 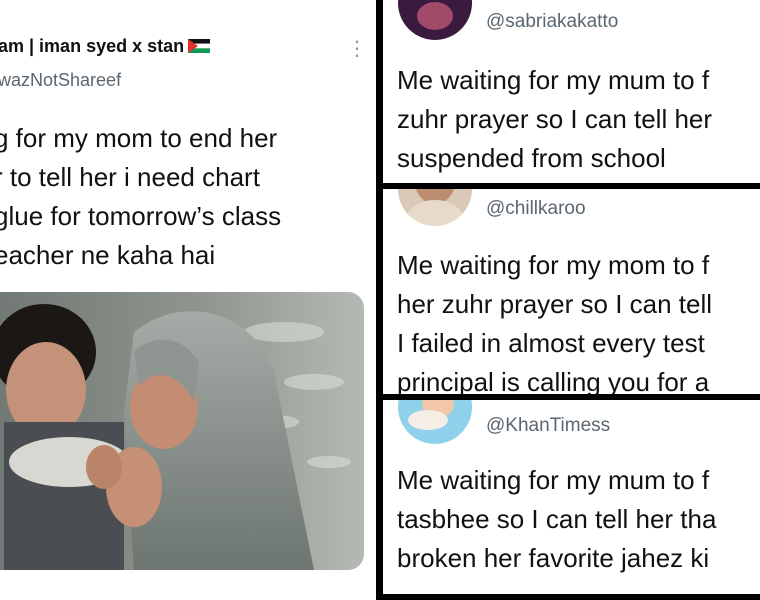 What do you see at coordinates (553, 558) in the screenshot?
I see `tweet-line: broken her favorite jahez ki` at bounding box center [553, 558].